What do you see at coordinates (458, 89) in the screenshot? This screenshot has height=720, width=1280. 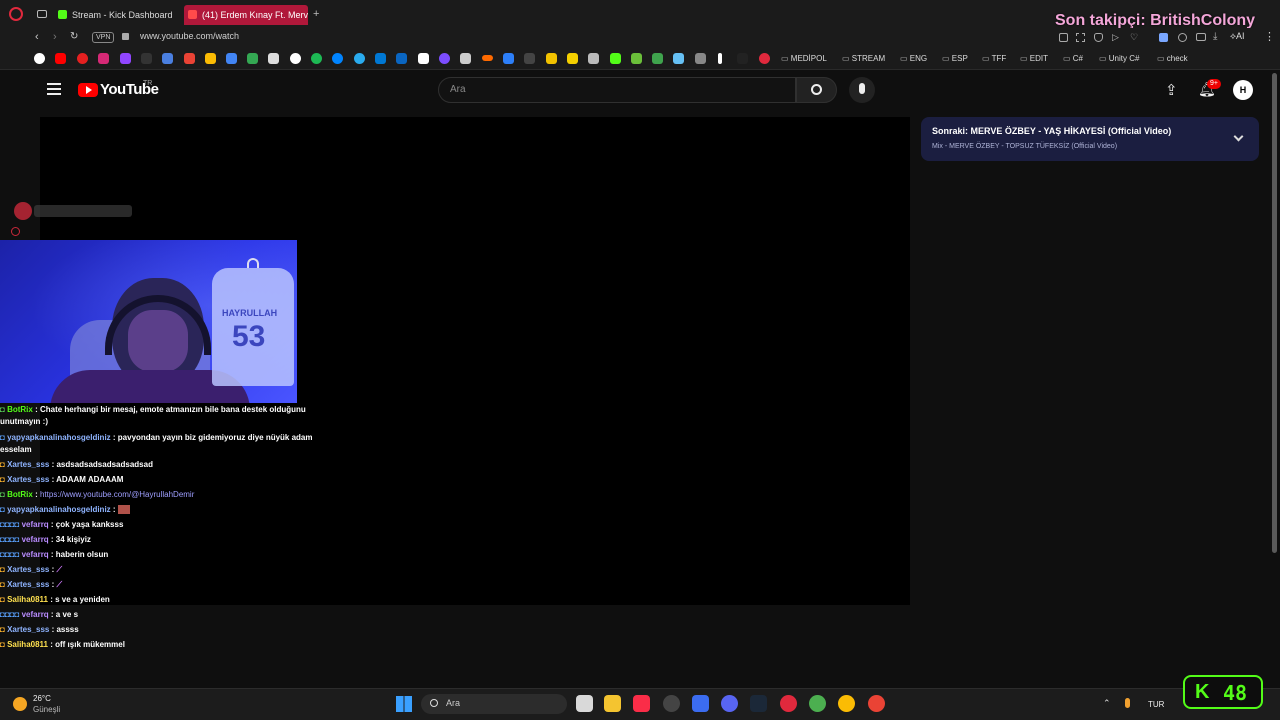 I see `search-placeholder: Ara` at bounding box center [458, 89].